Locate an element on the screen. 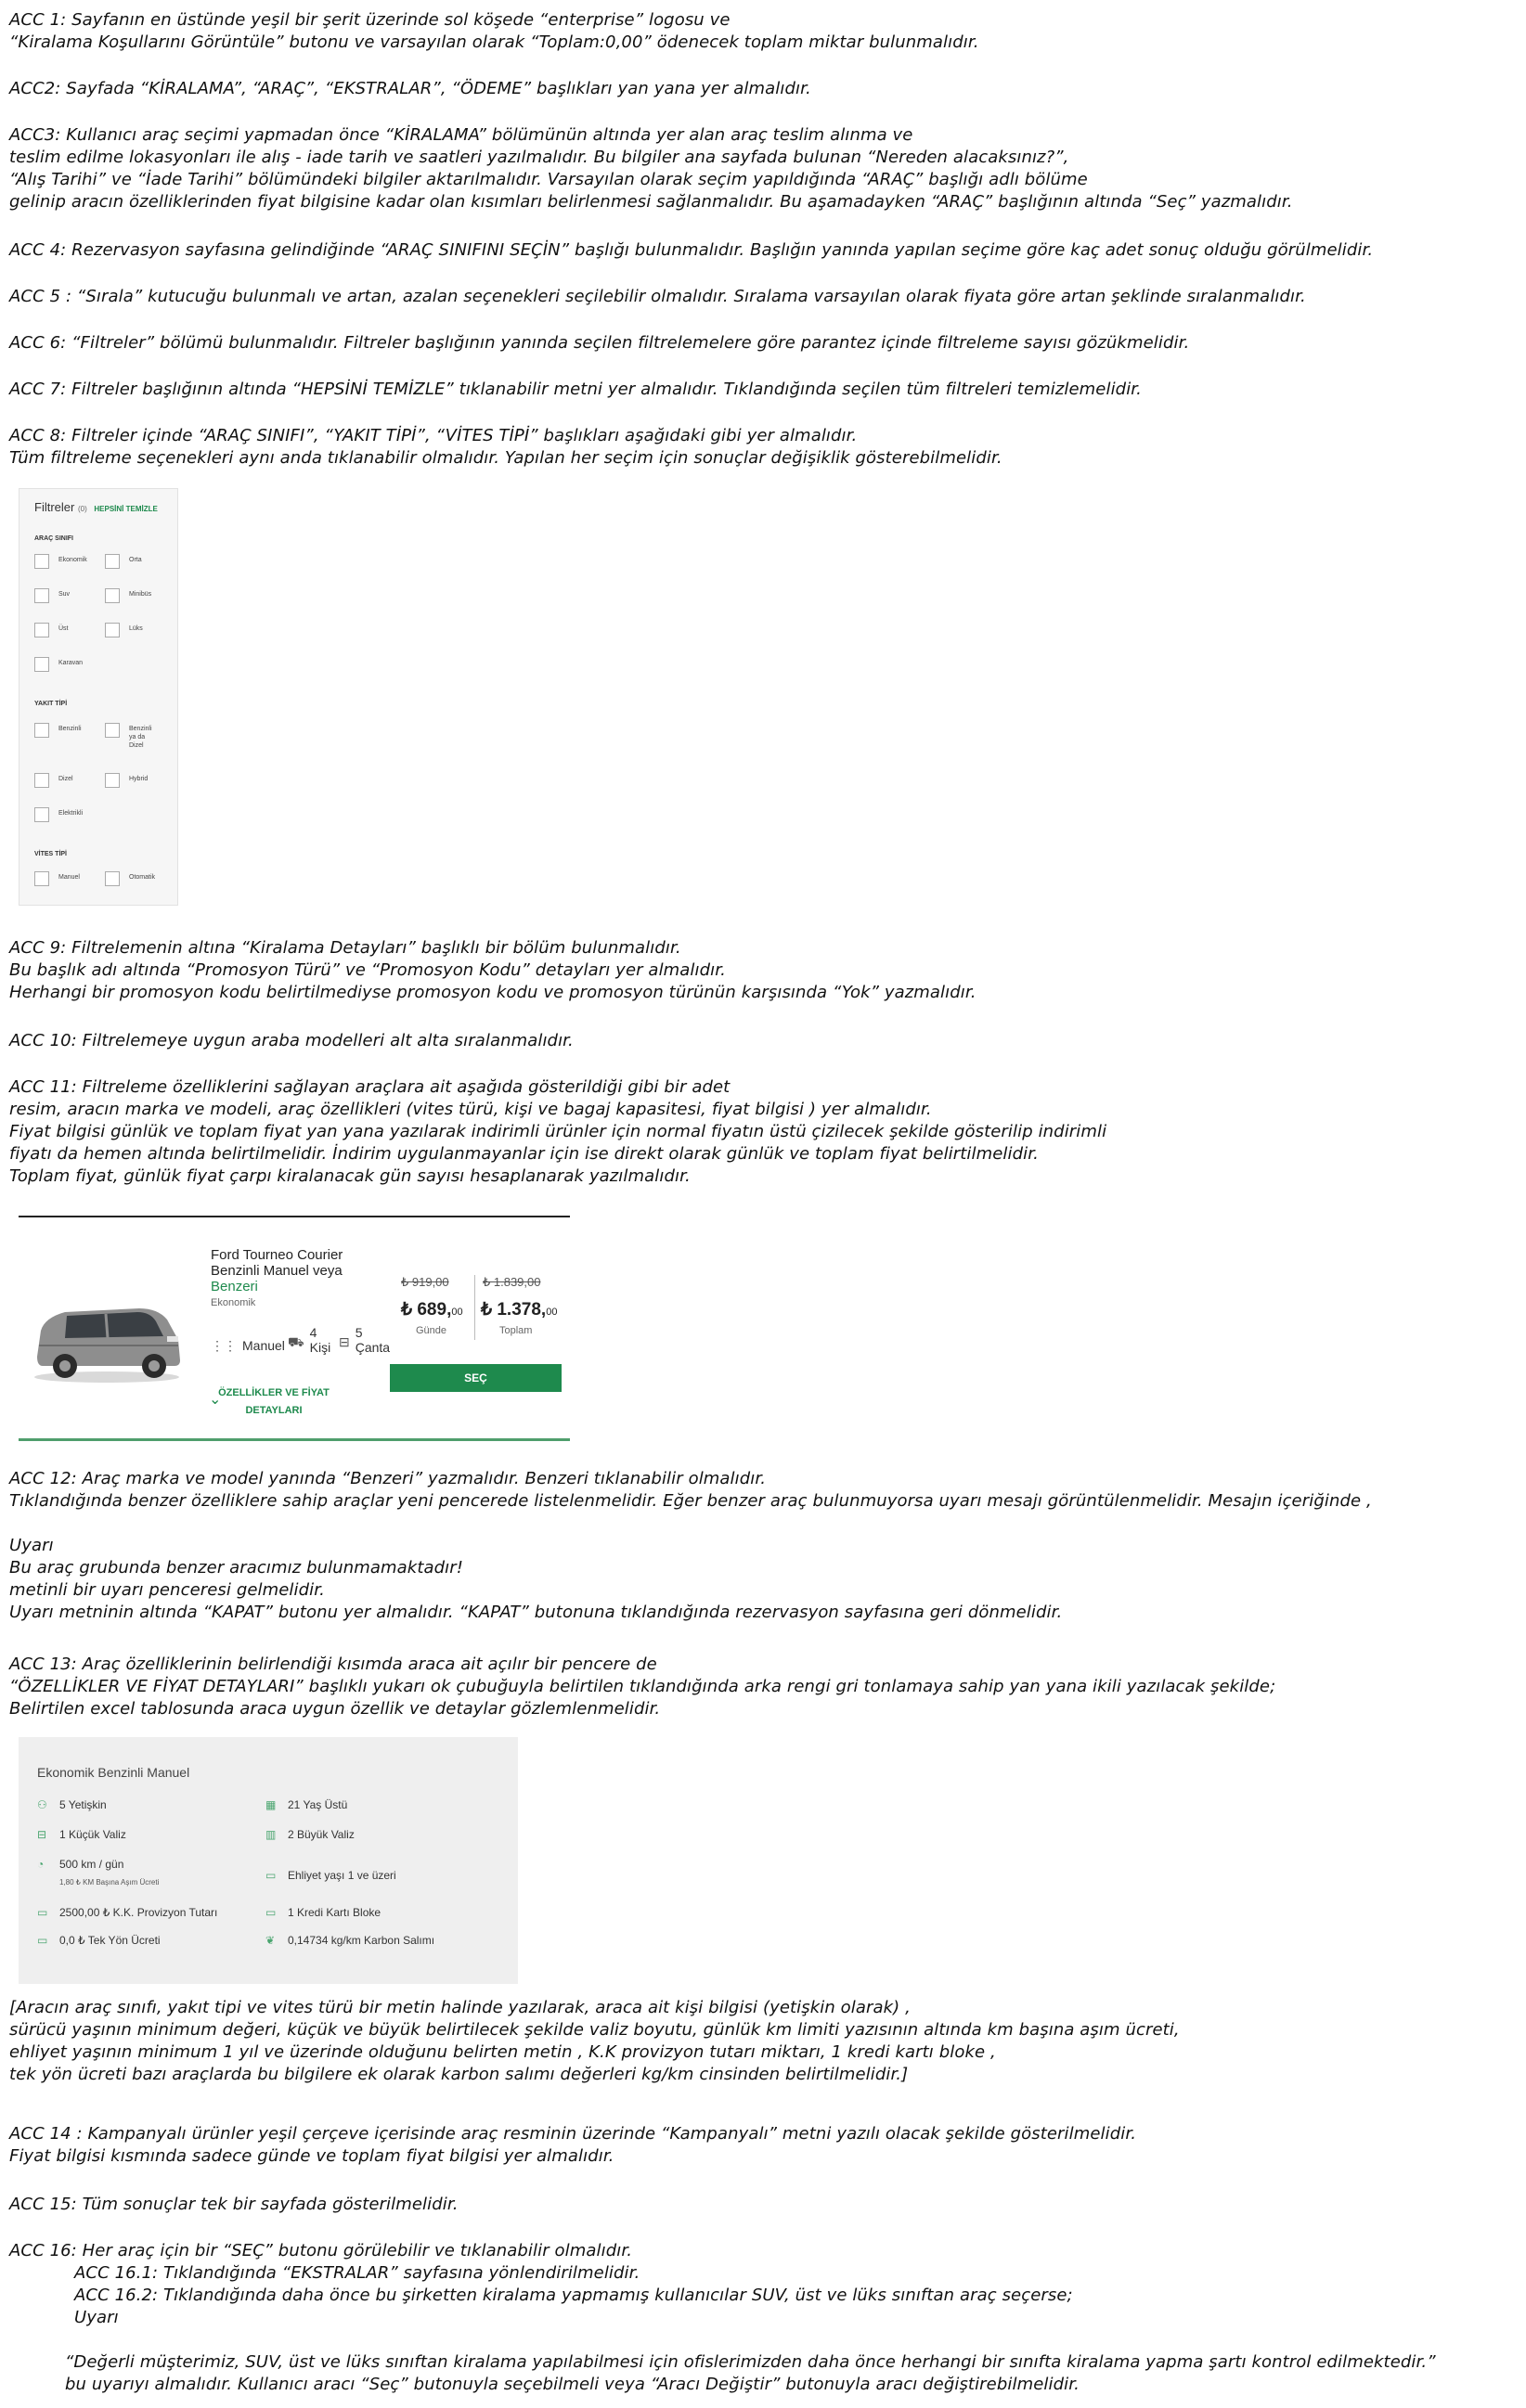 The image size is (1526, 2408). filter-title: Filtreler is located at coordinates (54, 507).